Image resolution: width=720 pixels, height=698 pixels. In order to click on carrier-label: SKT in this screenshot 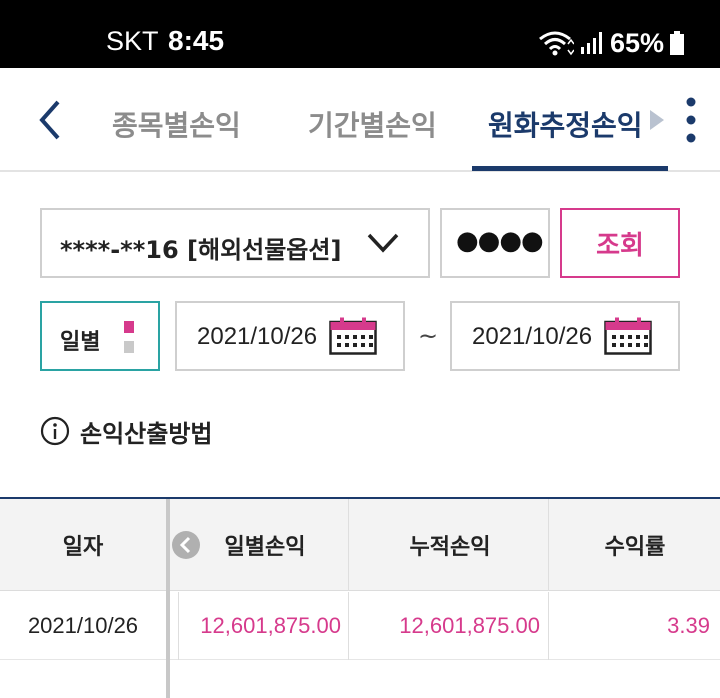, I will do `click(132, 41)`.